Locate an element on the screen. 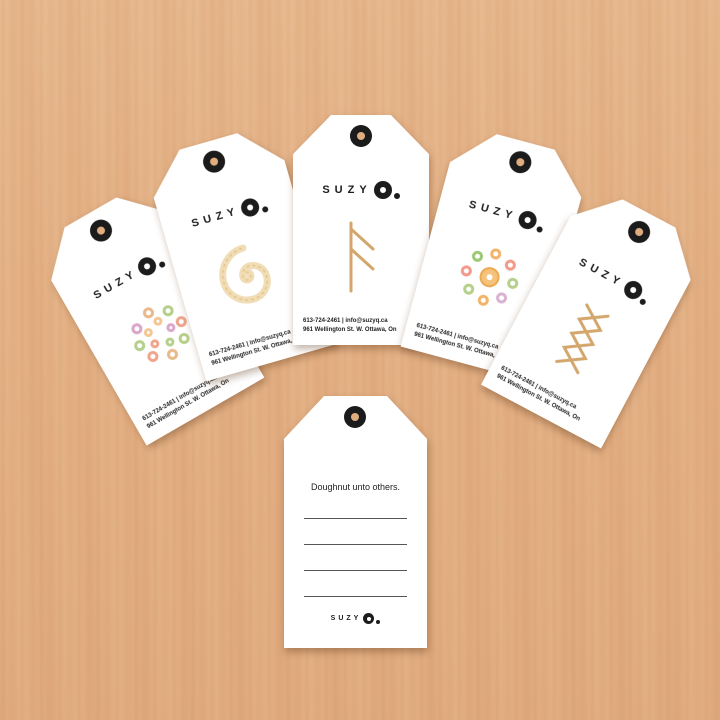  f-rune-sticks-artwork is located at coordinates (362, 257).